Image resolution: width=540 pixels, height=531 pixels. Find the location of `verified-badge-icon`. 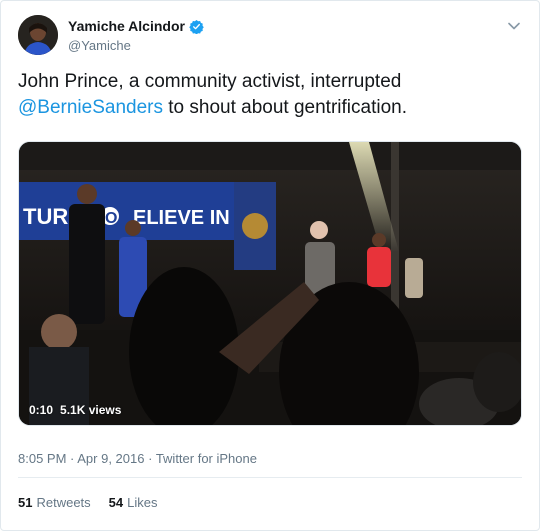

verified-badge-icon is located at coordinates (196, 26).